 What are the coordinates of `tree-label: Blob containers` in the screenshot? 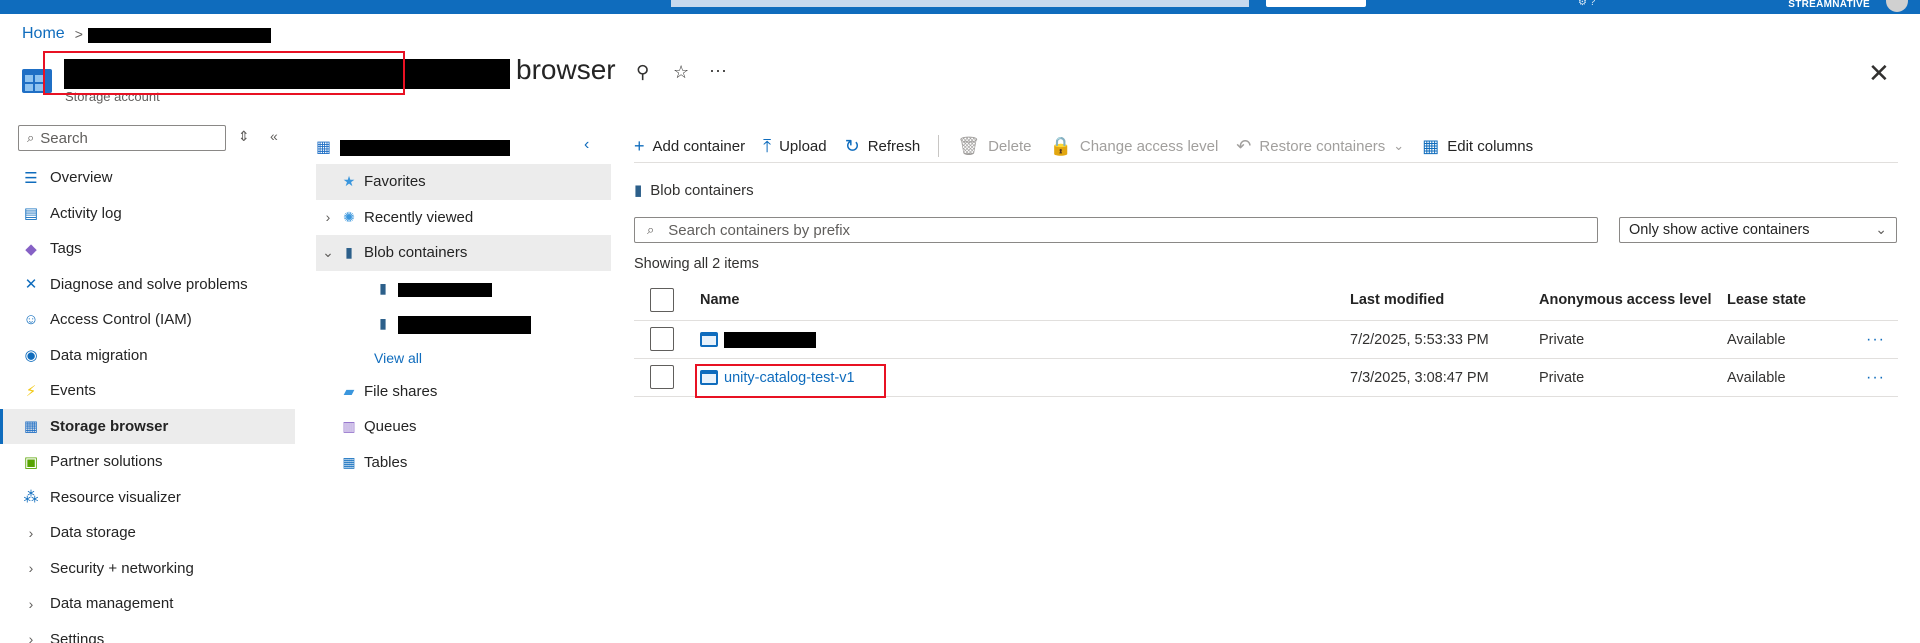 It's located at (416, 253).